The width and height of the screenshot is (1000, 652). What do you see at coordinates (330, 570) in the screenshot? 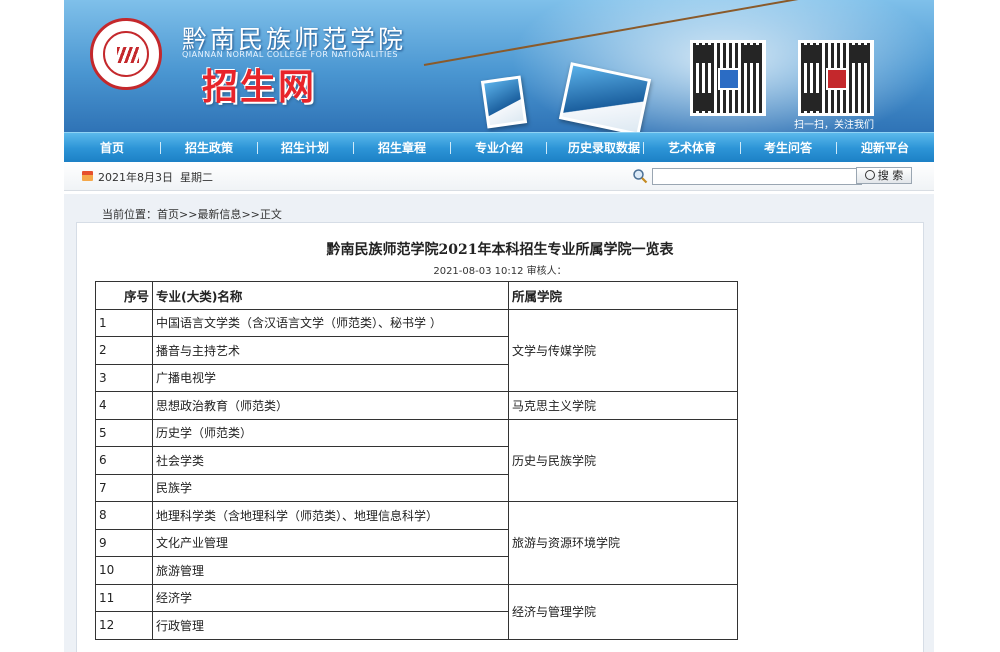
I see `row-major: 旅游管理` at bounding box center [330, 570].